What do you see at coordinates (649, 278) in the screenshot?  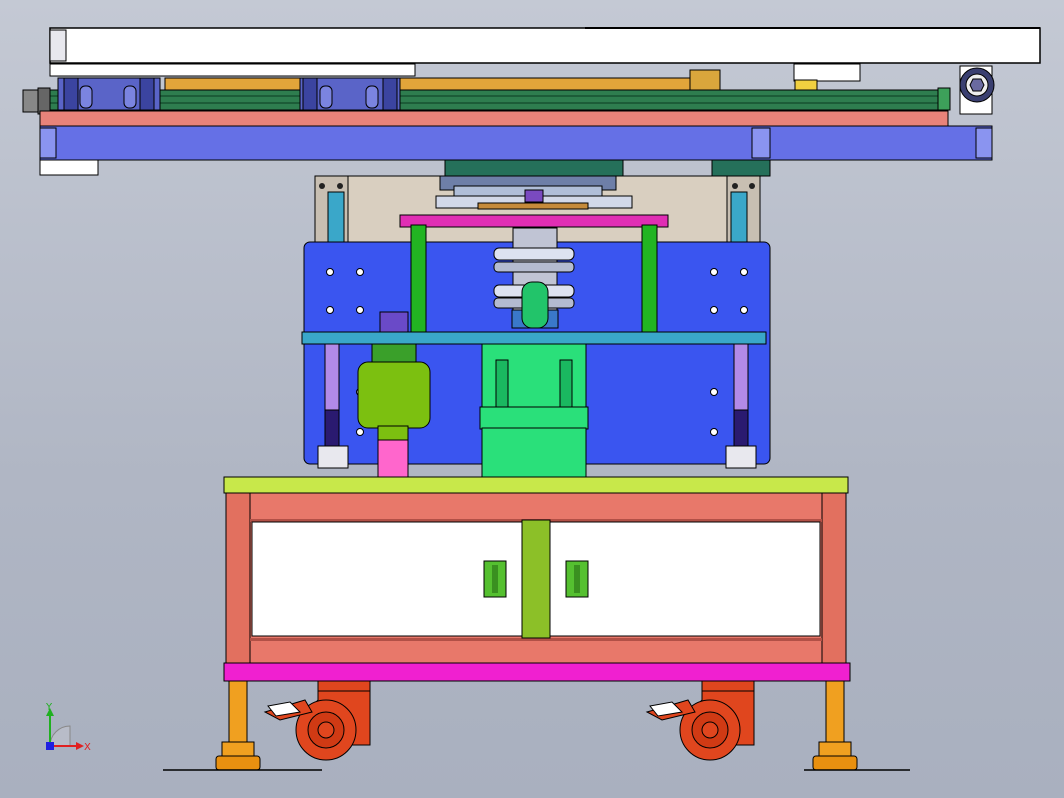 I see `green-post-right` at bounding box center [649, 278].